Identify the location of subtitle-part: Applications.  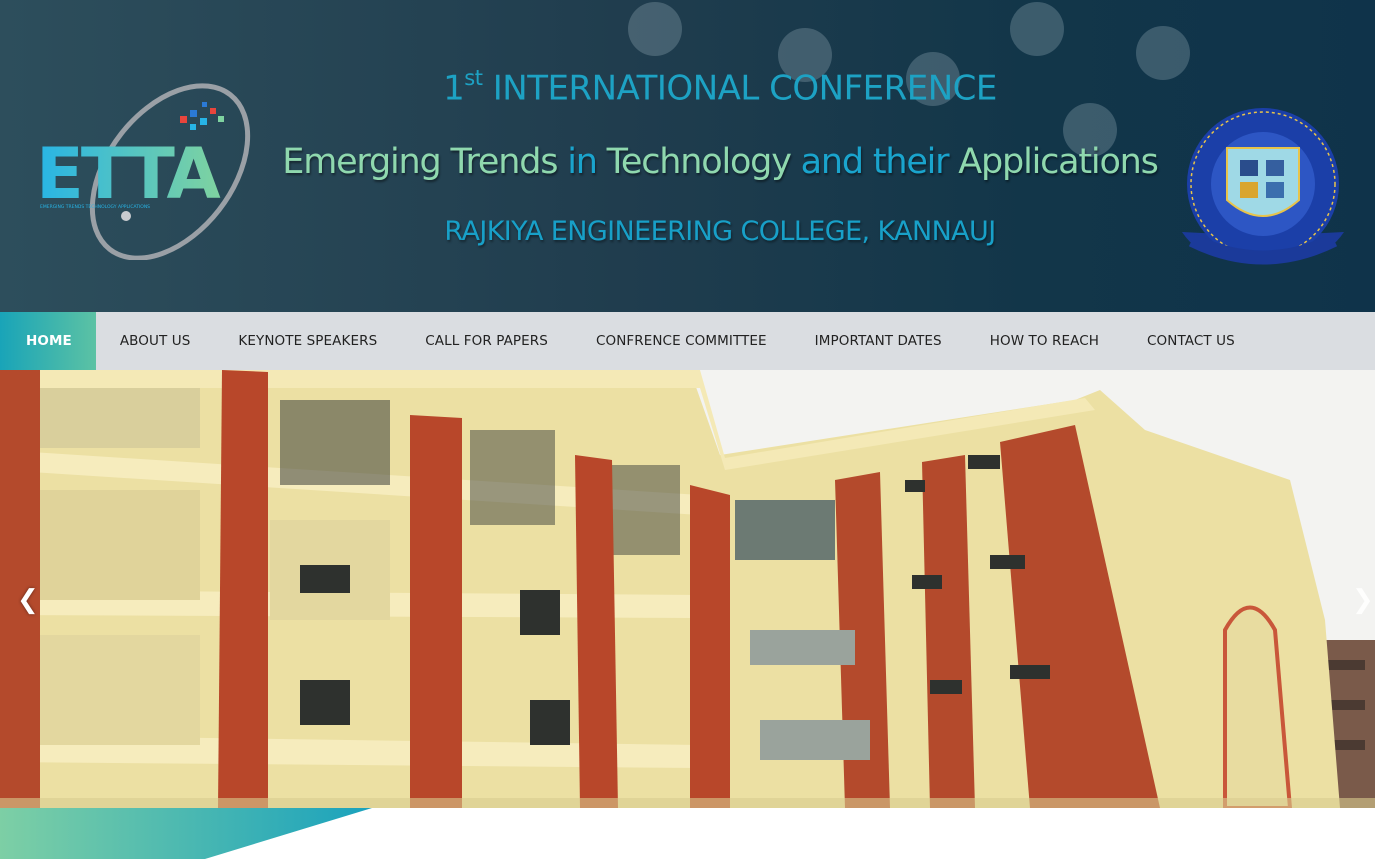
(1058, 162).